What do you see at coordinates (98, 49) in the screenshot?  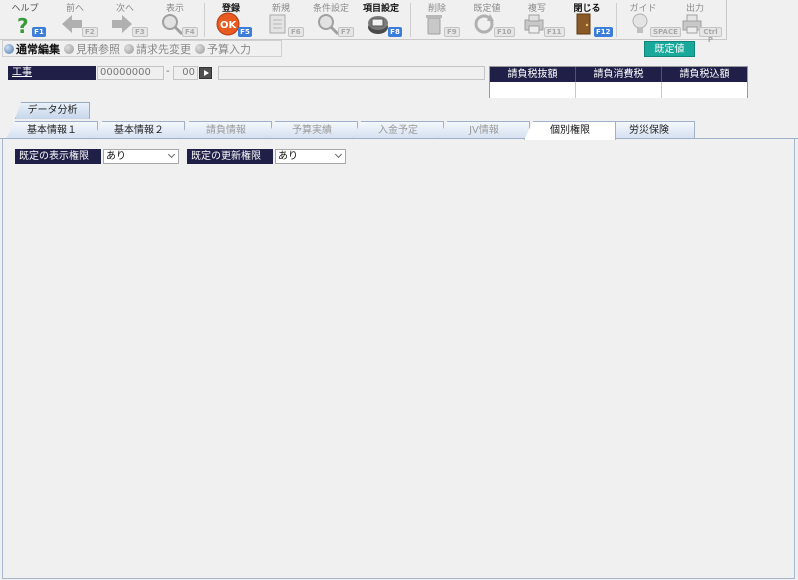 I see `mode-label: 見積参照` at bounding box center [98, 49].